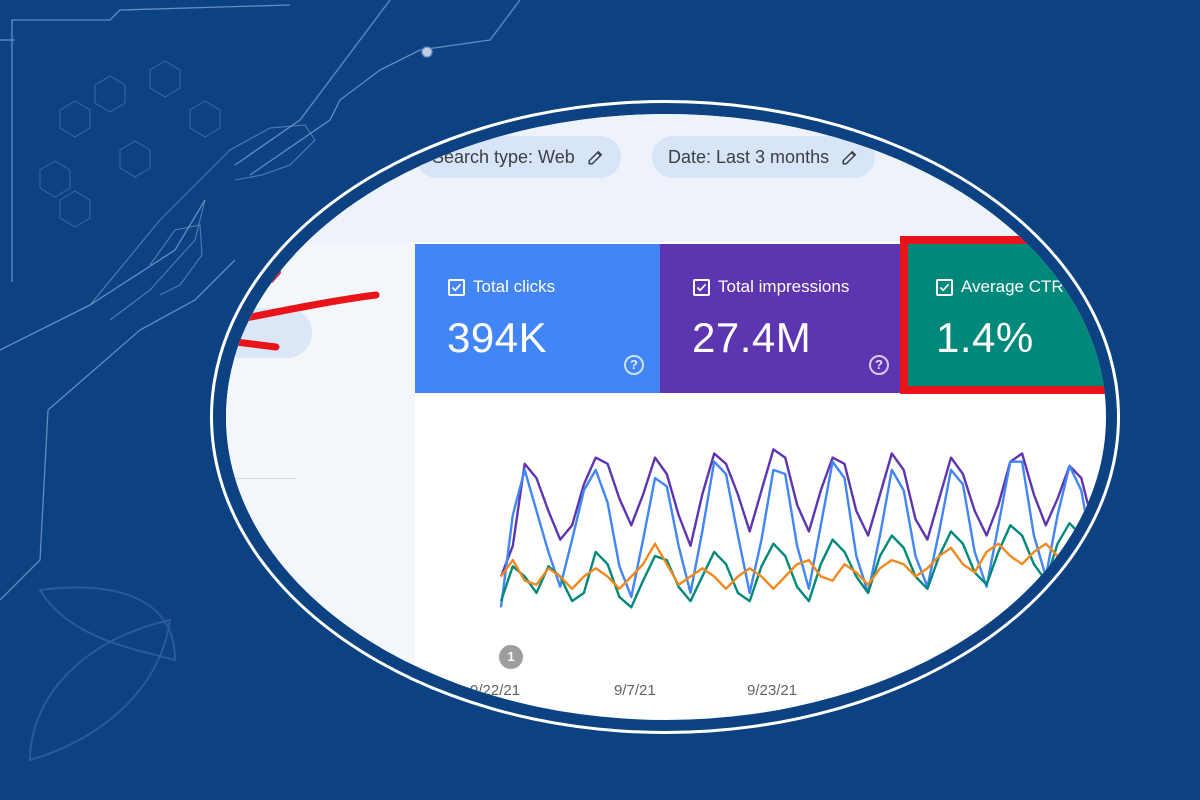 The width and height of the screenshot is (1200, 800). I want to click on x-tick-label: 9/7/21, so click(635, 690).